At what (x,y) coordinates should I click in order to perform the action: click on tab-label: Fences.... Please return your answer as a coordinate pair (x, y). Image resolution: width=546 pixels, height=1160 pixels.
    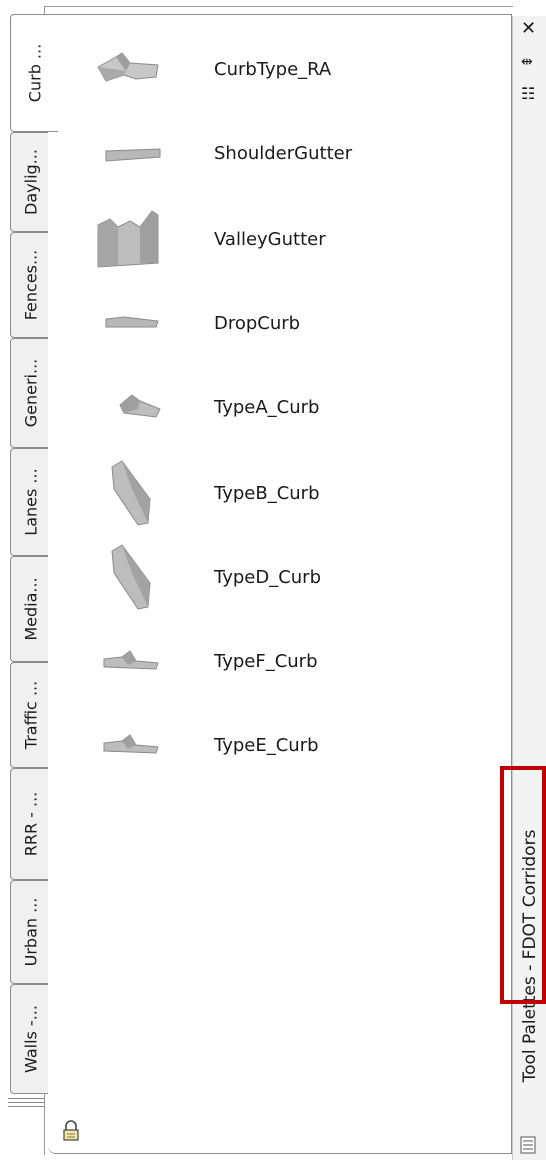
    Looking at the image, I should click on (31, 285).